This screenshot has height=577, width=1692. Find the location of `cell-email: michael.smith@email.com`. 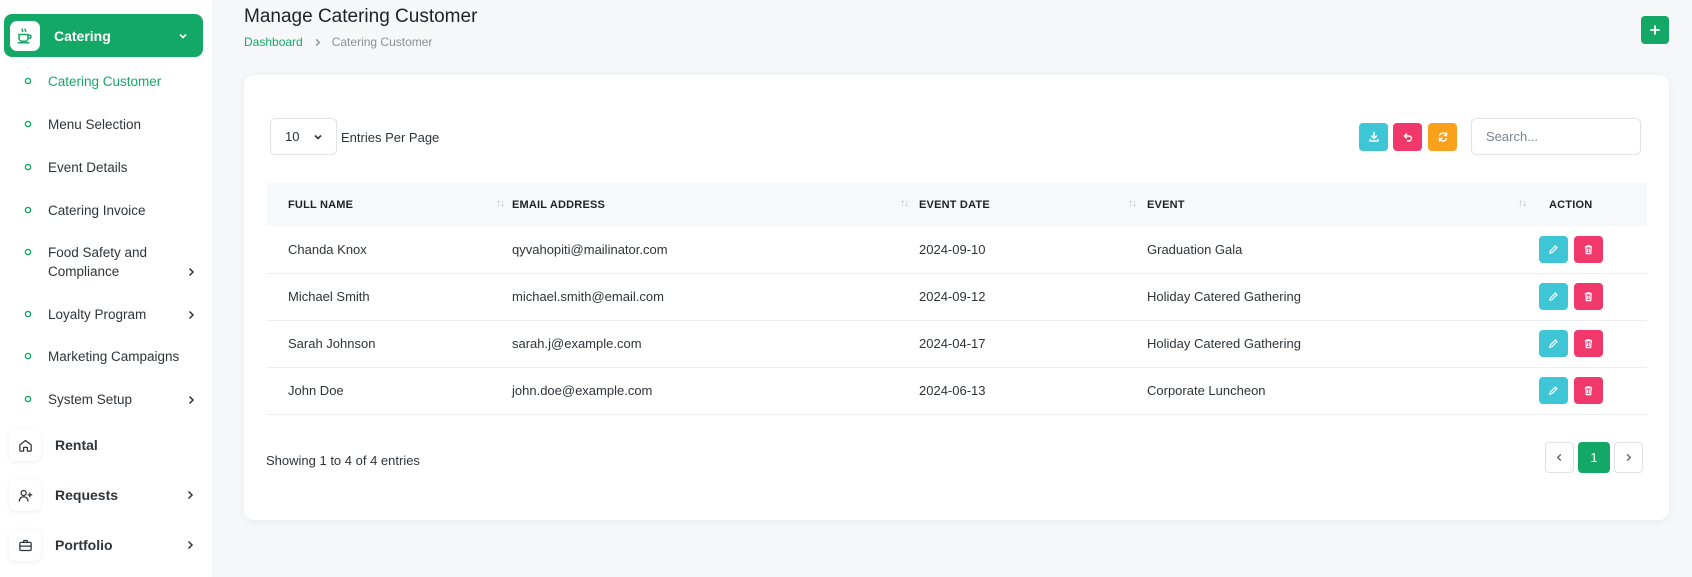

cell-email: michael.smith@email.com is located at coordinates (588, 296).